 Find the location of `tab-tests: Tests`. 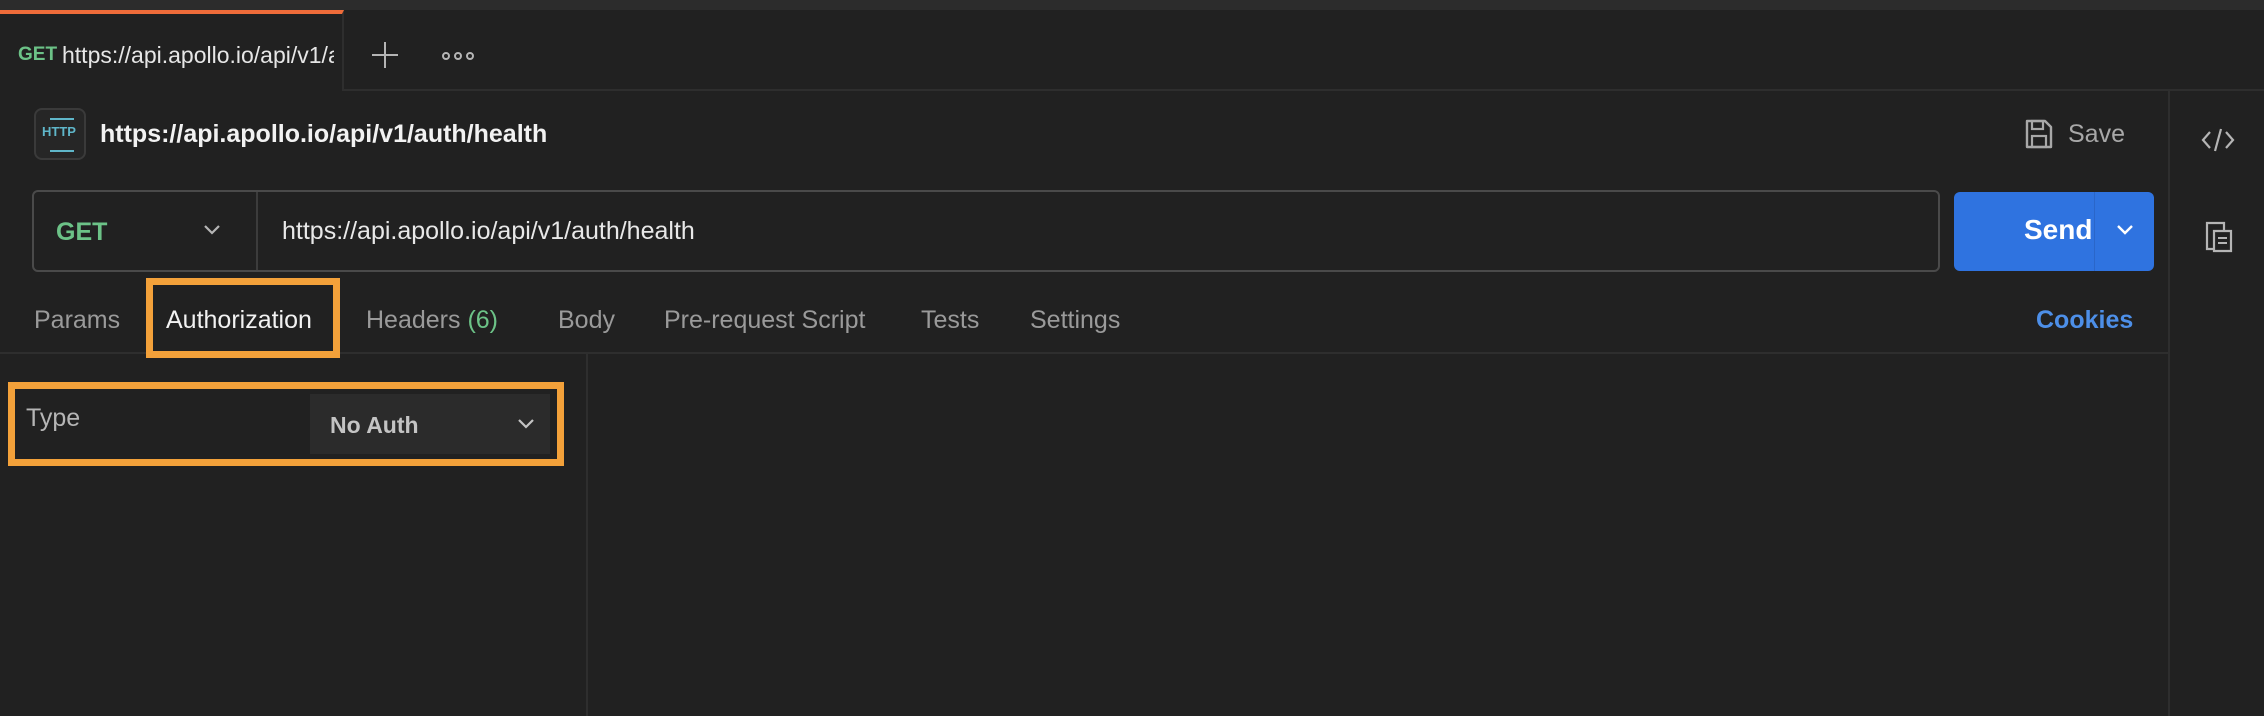

tab-tests: Tests is located at coordinates (950, 320).